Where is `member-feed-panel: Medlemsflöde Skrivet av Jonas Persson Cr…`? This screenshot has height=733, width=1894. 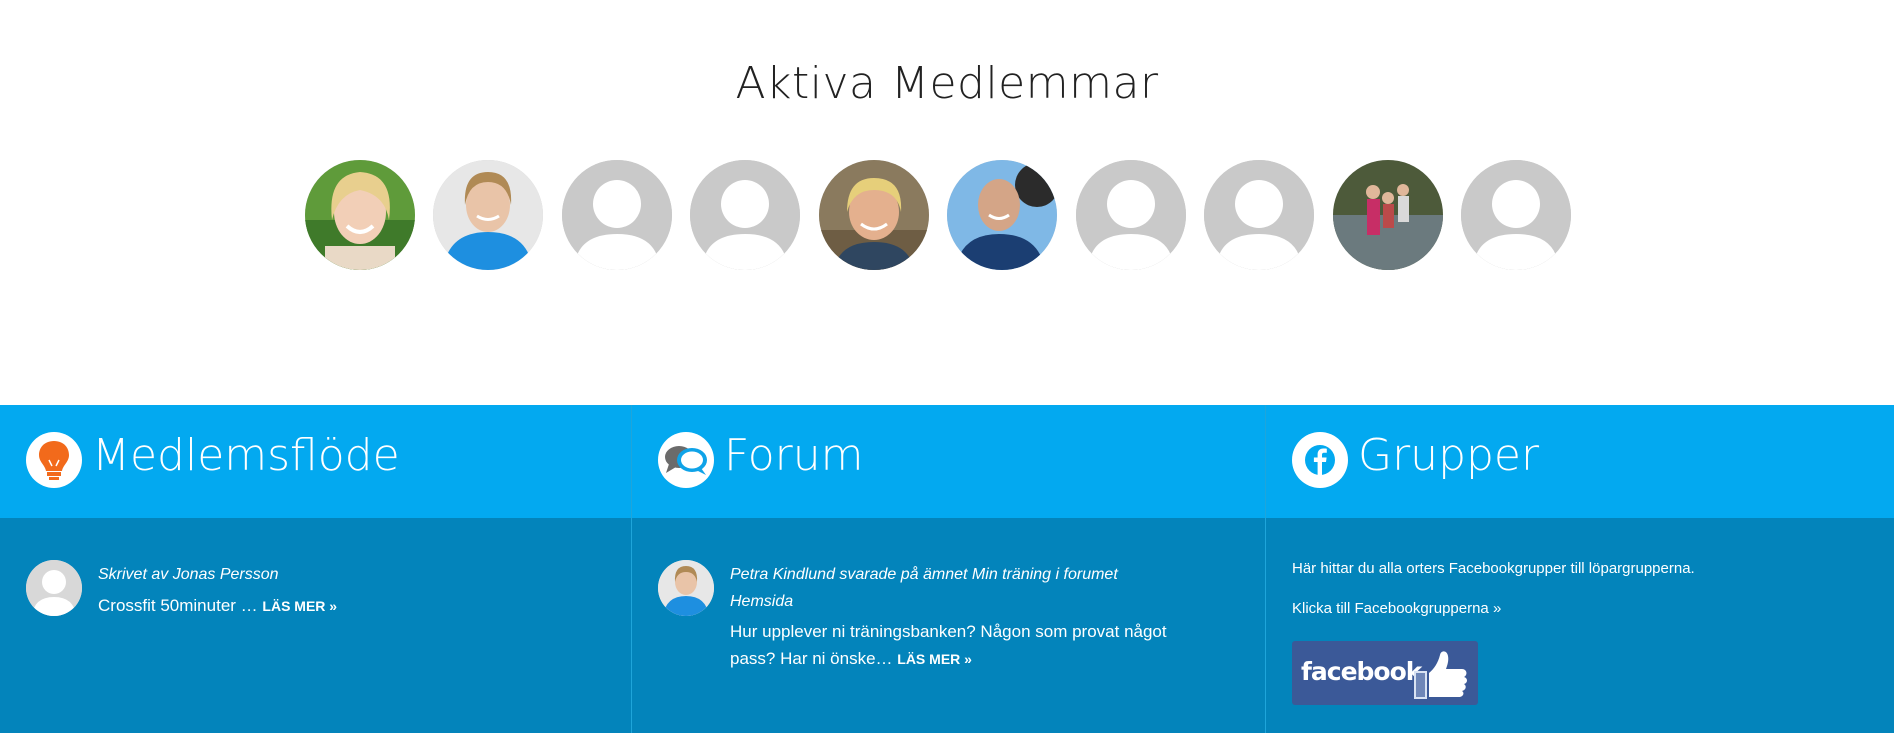 member-feed-panel: Medlemsflöde Skrivet av Jonas Persson Cr… is located at coordinates (315, 569).